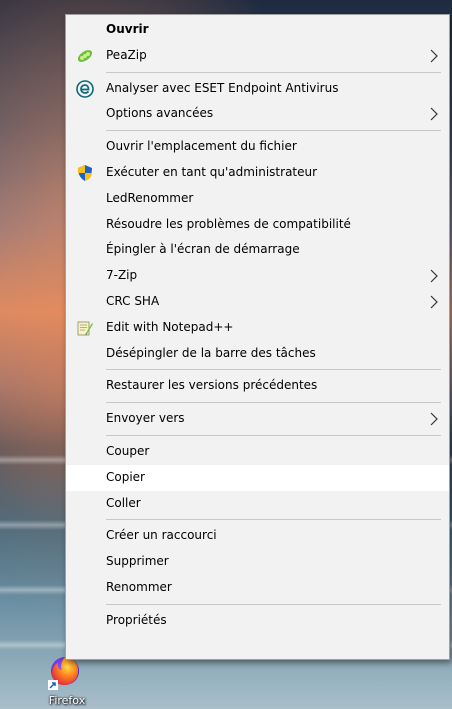 This screenshot has width=452, height=709. Describe the element at coordinates (139, 586) in the screenshot. I see `menu-item-label: Renommer` at that location.